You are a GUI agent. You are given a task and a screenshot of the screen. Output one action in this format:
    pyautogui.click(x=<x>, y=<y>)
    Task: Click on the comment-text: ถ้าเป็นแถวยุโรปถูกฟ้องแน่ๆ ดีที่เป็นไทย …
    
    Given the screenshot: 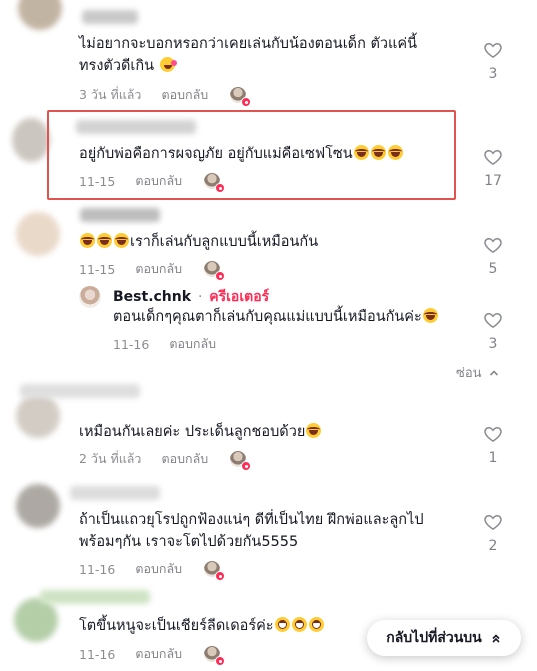 What is the action you would take?
    pyautogui.click(x=251, y=531)
    